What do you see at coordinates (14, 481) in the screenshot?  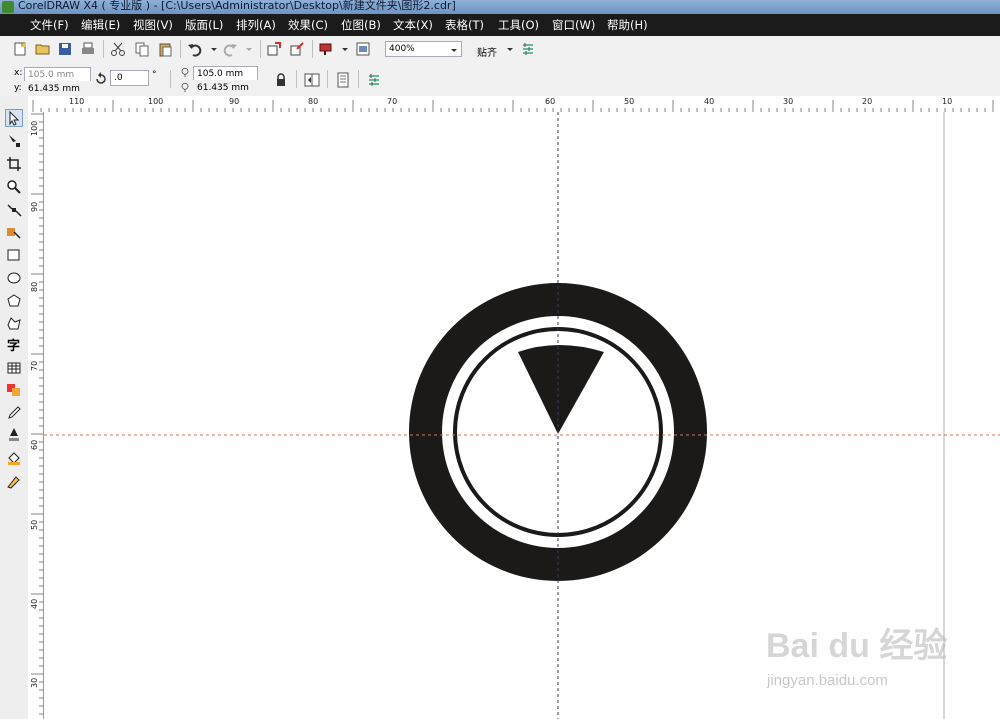 I see `interactive-fill-tool-icon` at bounding box center [14, 481].